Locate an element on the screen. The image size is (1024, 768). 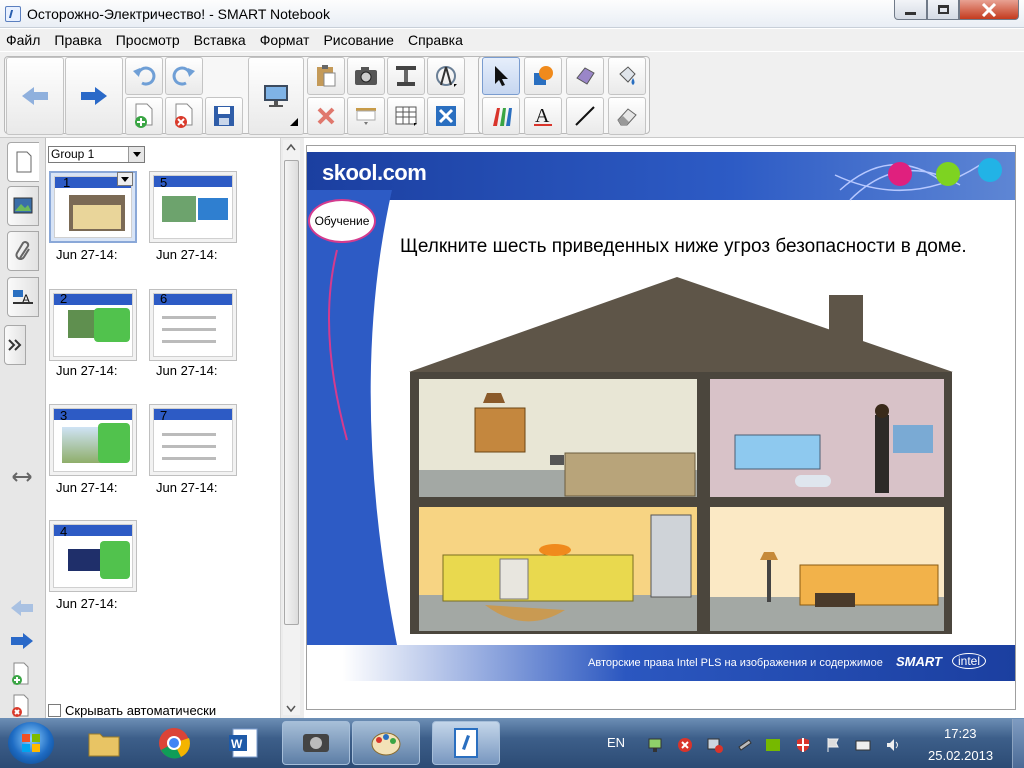
eraser-button is located at coordinates (627, 116).